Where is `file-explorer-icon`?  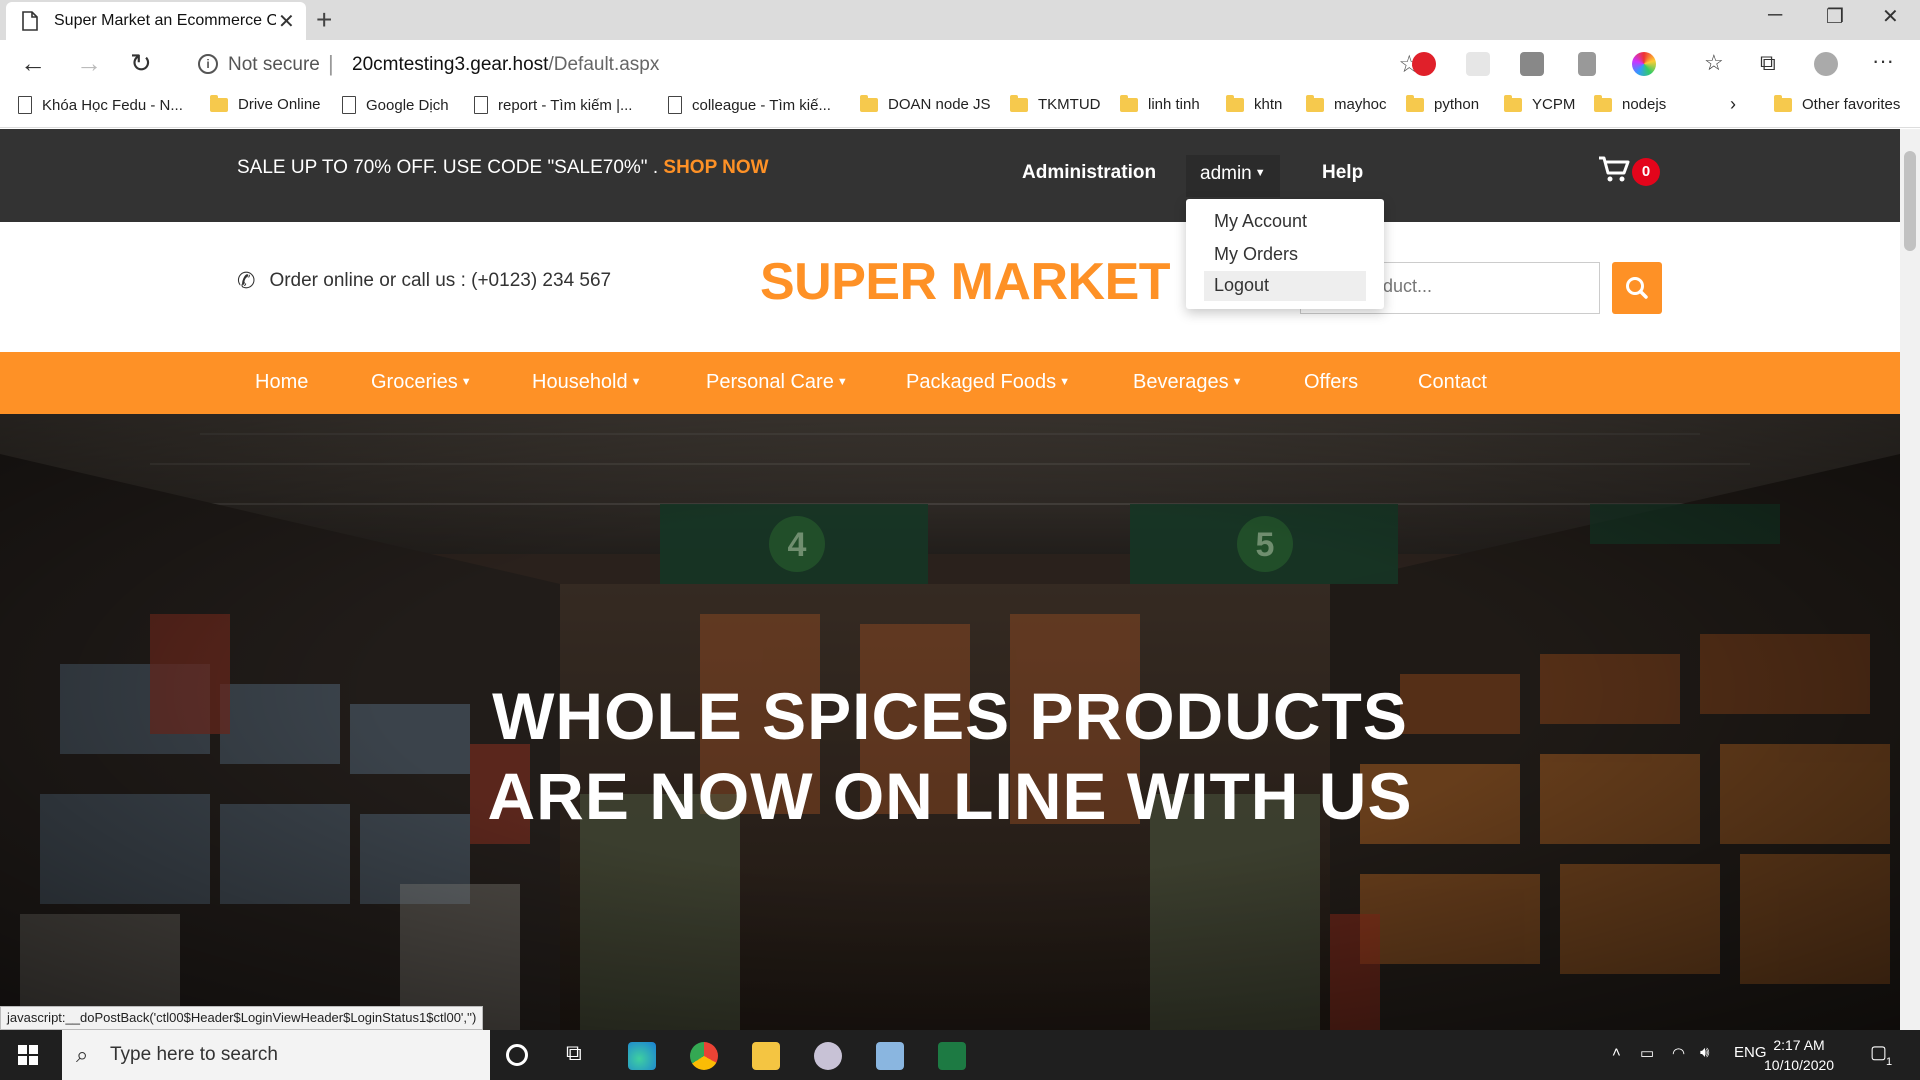
file-explorer-icon is located at coordinates (766, 1056).